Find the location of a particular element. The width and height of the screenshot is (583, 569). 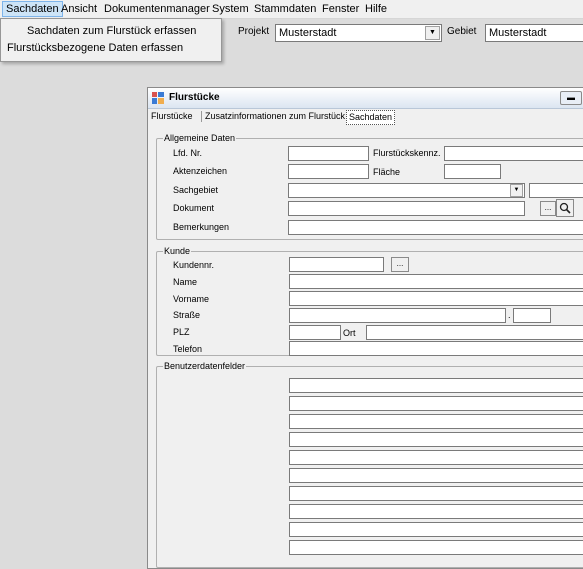

ort-field is located at coordinates (474, 332).